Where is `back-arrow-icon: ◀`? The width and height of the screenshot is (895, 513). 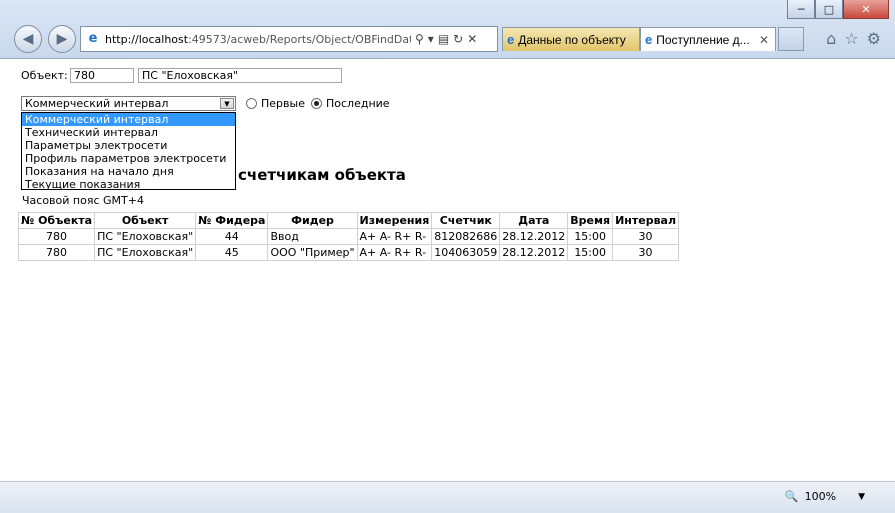 back-arrow-icon: ◀ is located at coordinates (28, 39).